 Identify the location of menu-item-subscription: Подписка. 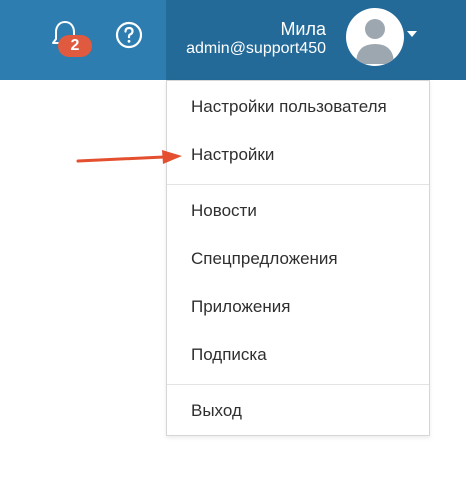
(298, 355).